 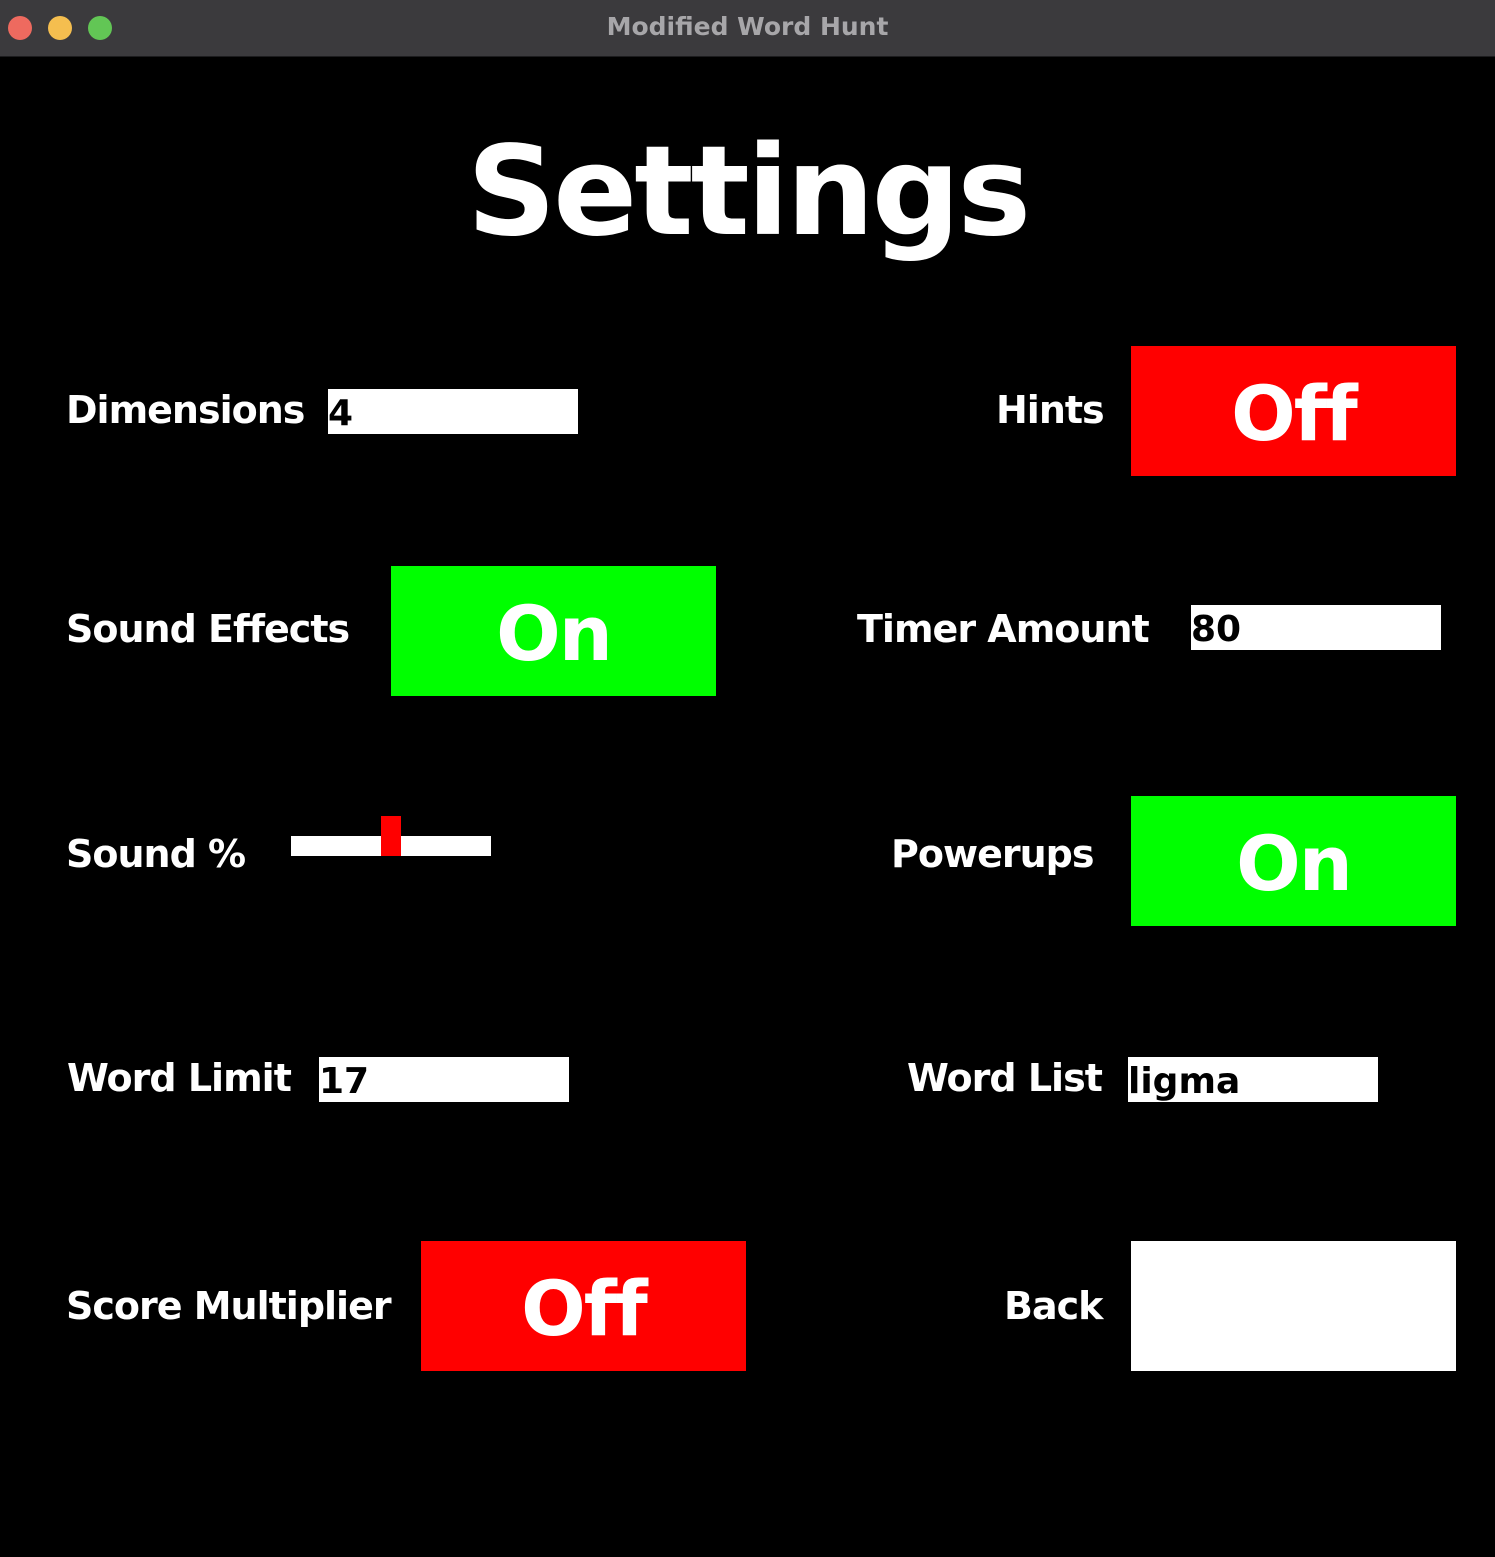 What do you see at coordinates (208, 629) in the screenshot?
I see `sound-effects-label: Sound Effects` at bounding box center [208, 629].